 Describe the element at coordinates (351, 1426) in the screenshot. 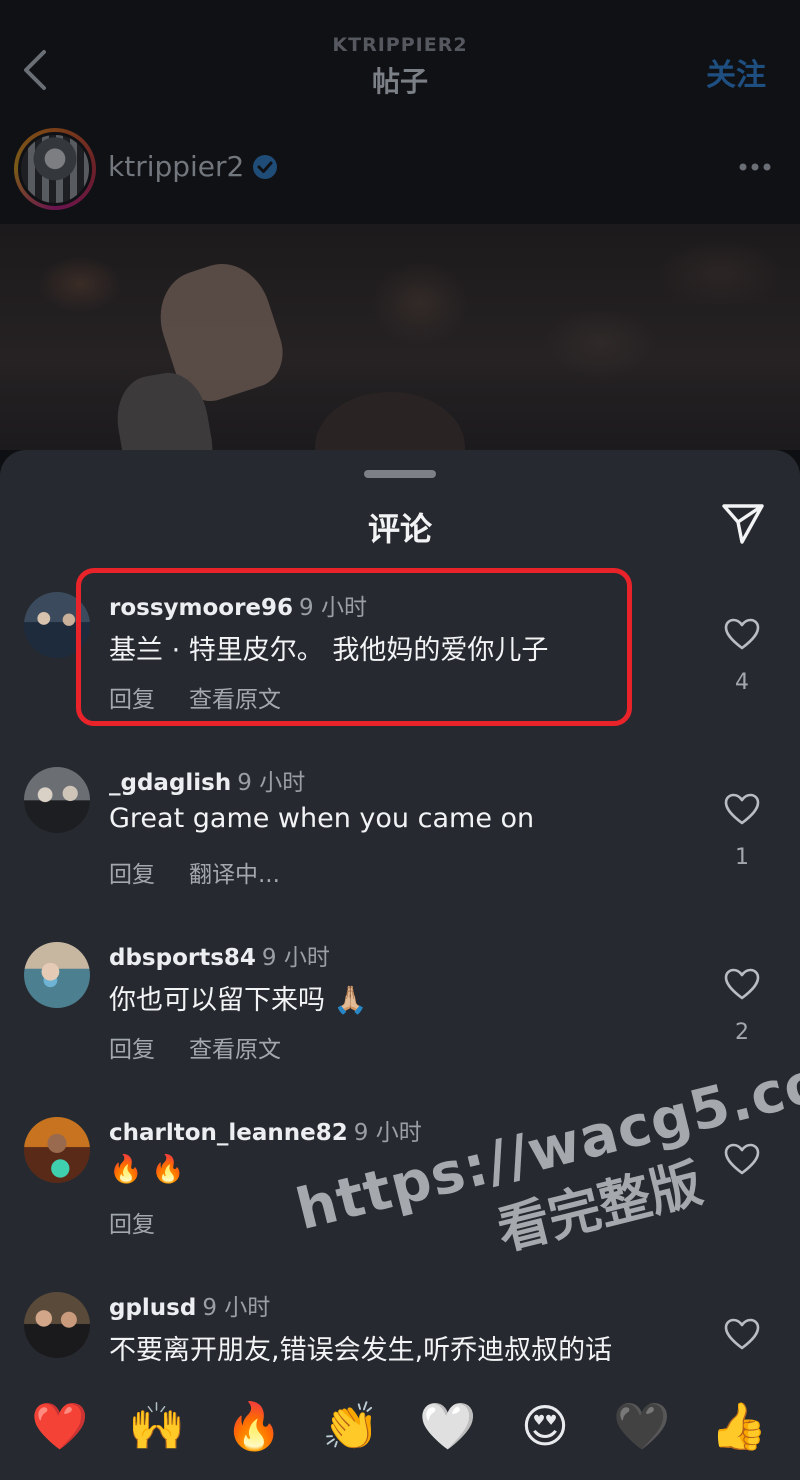

I see `clapping-hands-emoji-button: 👏` at that location.